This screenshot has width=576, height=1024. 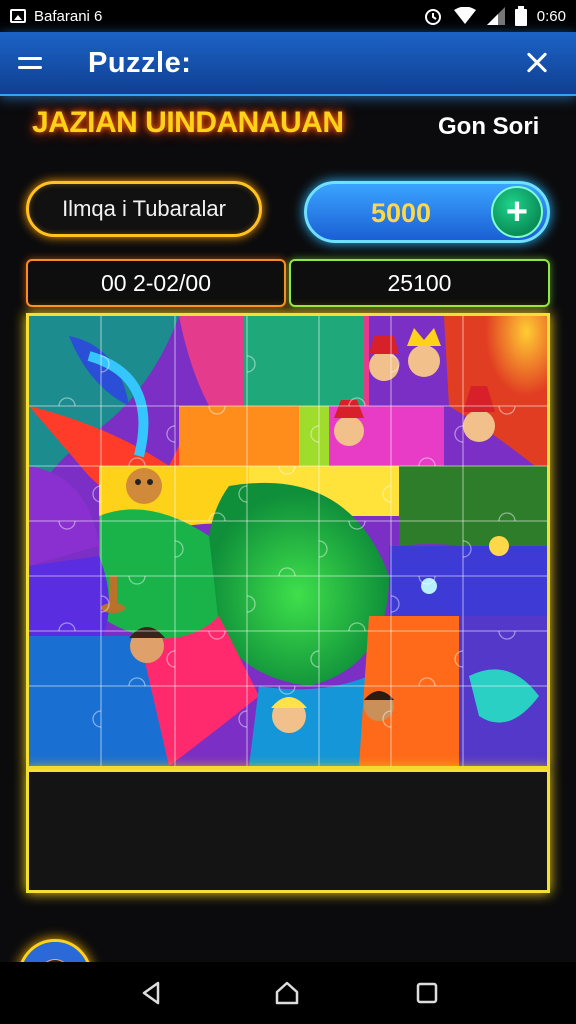 I want to click on back-triangle-icon, so click(x=151, y=993).